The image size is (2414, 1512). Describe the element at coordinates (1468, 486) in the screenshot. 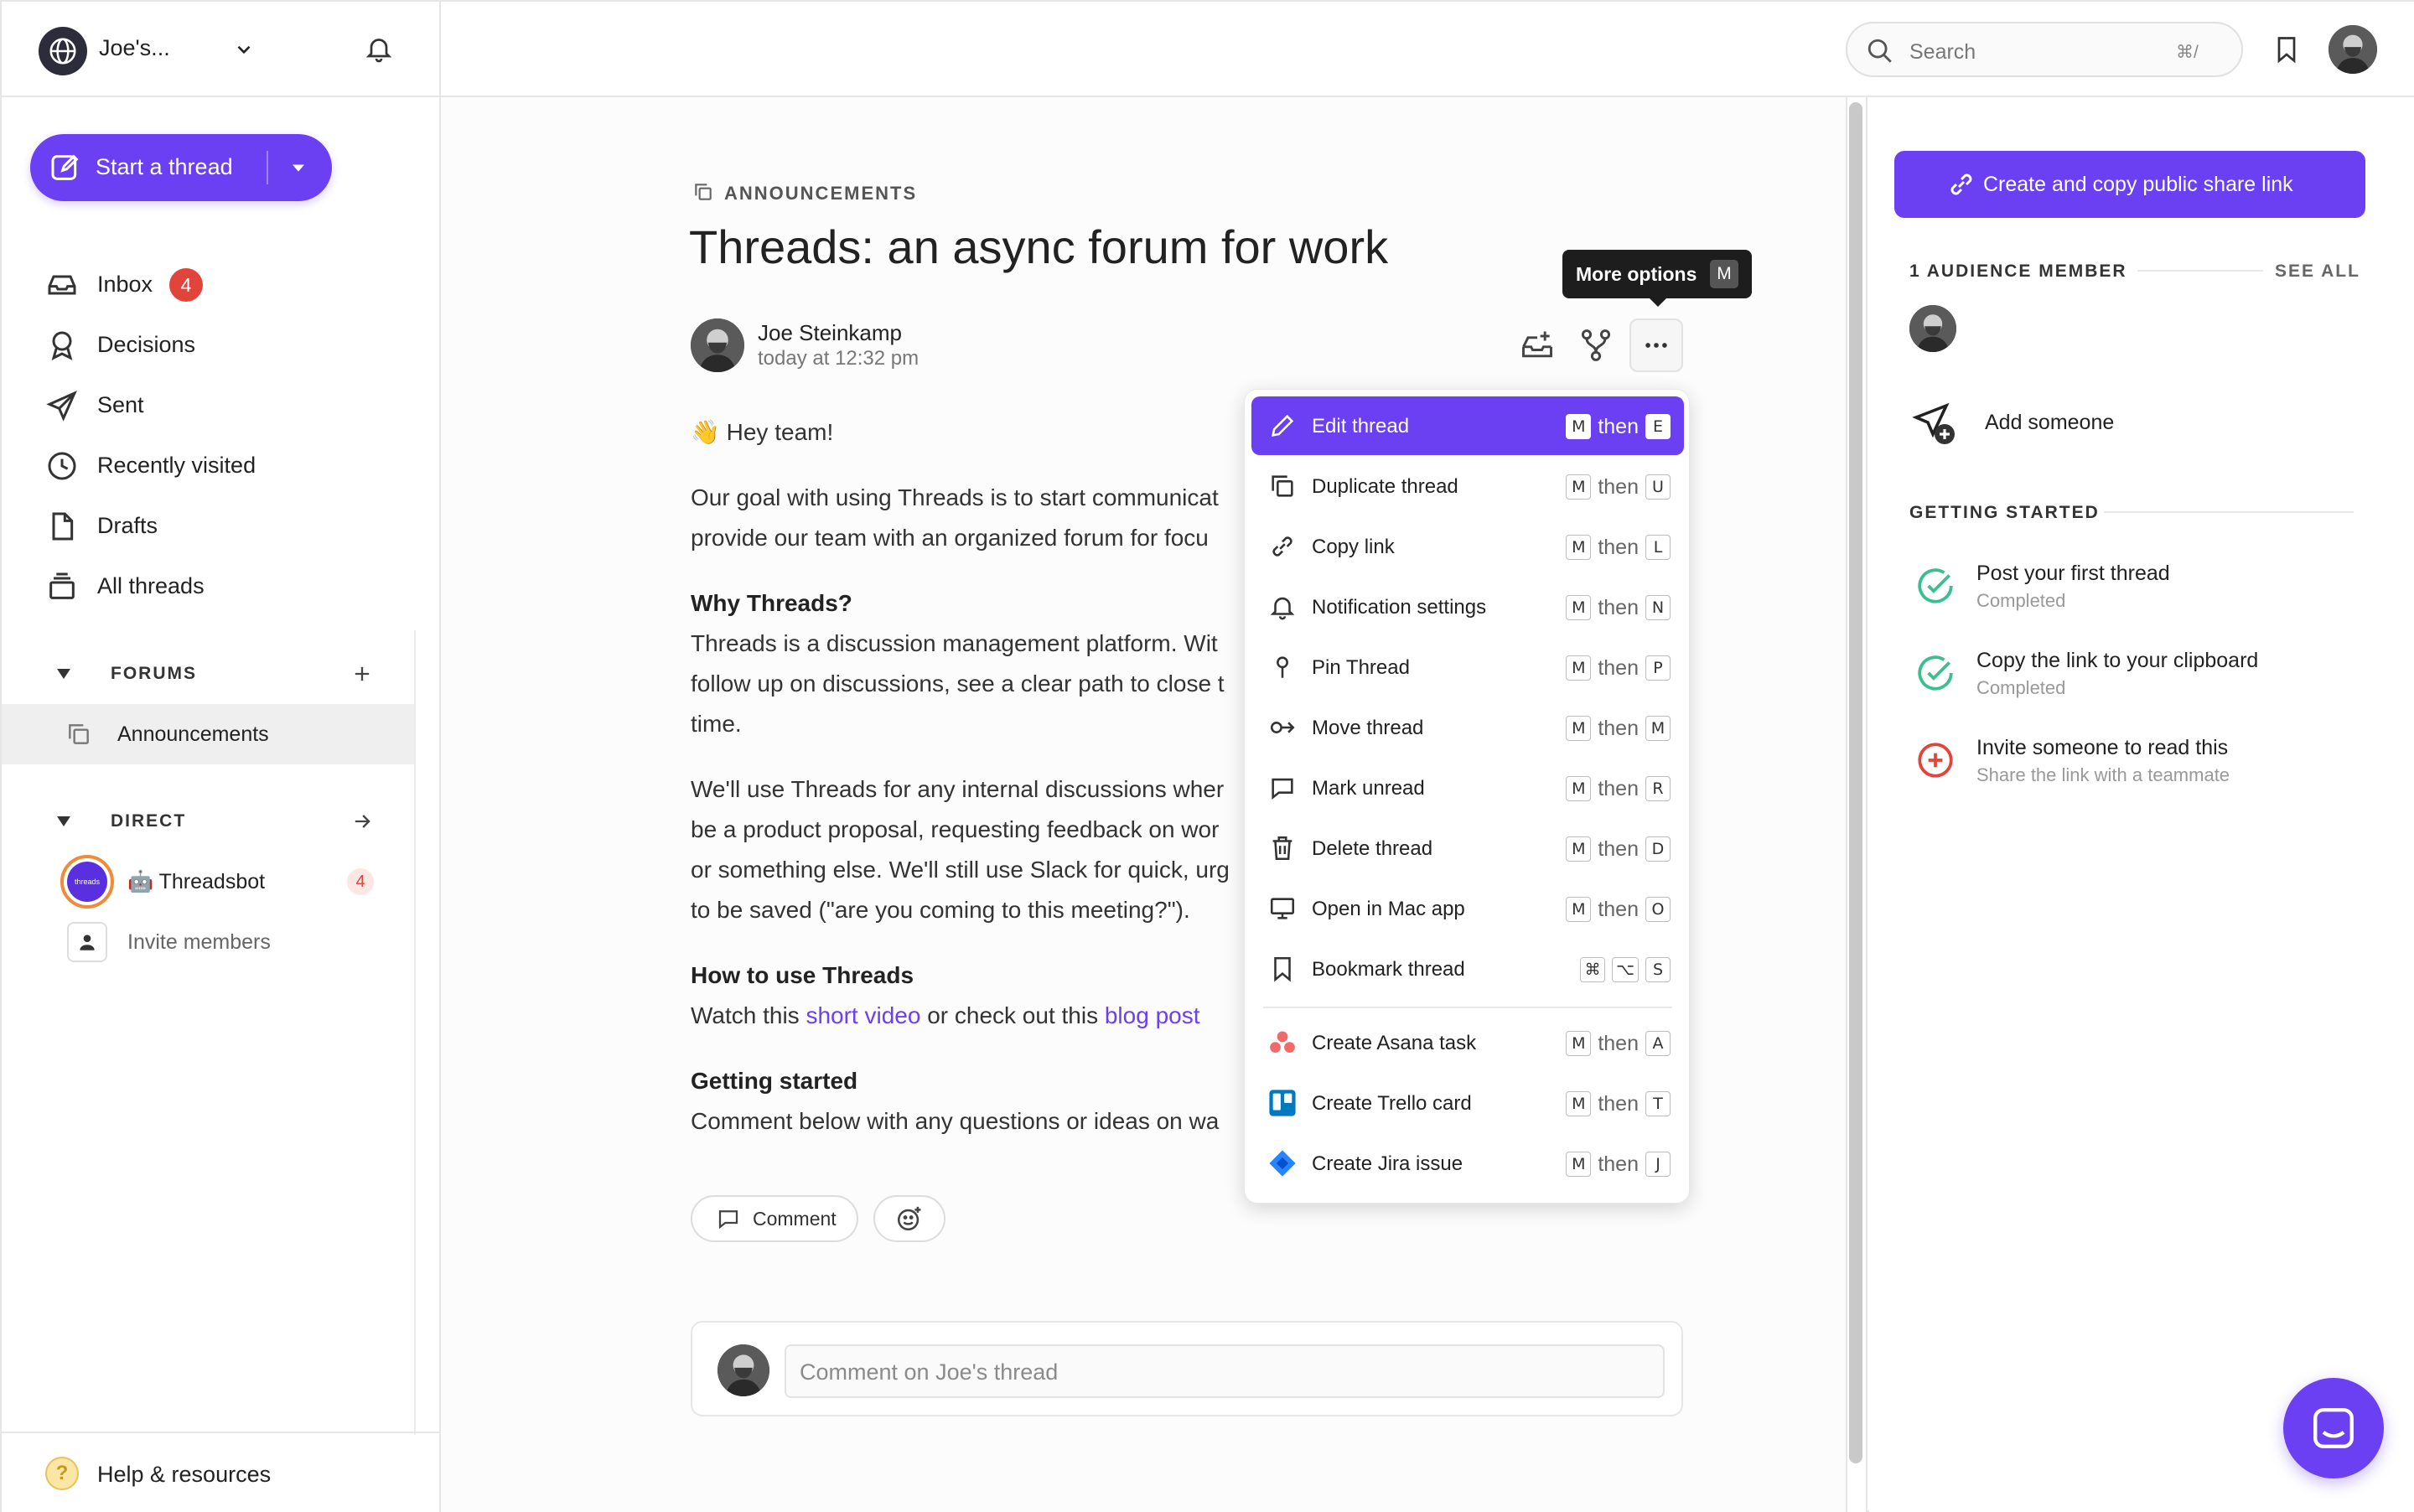

I see `menu-item-duplicate-thread: Duplicate thread Mthen U` at that location.